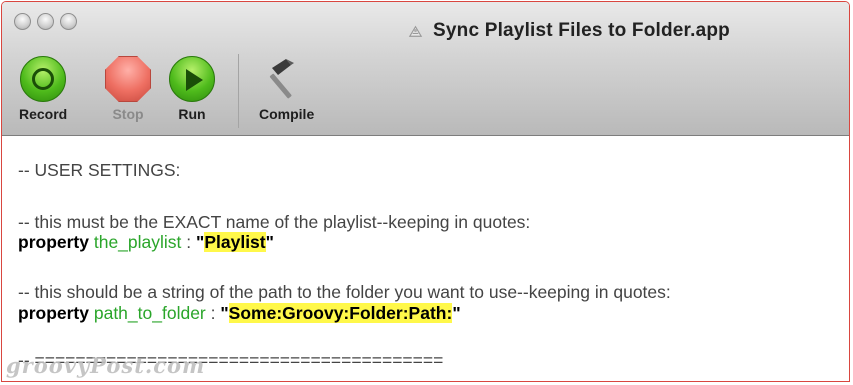 This screenshot has width=853, height=385. I want to click on applescript-icon, so click(415, 31).